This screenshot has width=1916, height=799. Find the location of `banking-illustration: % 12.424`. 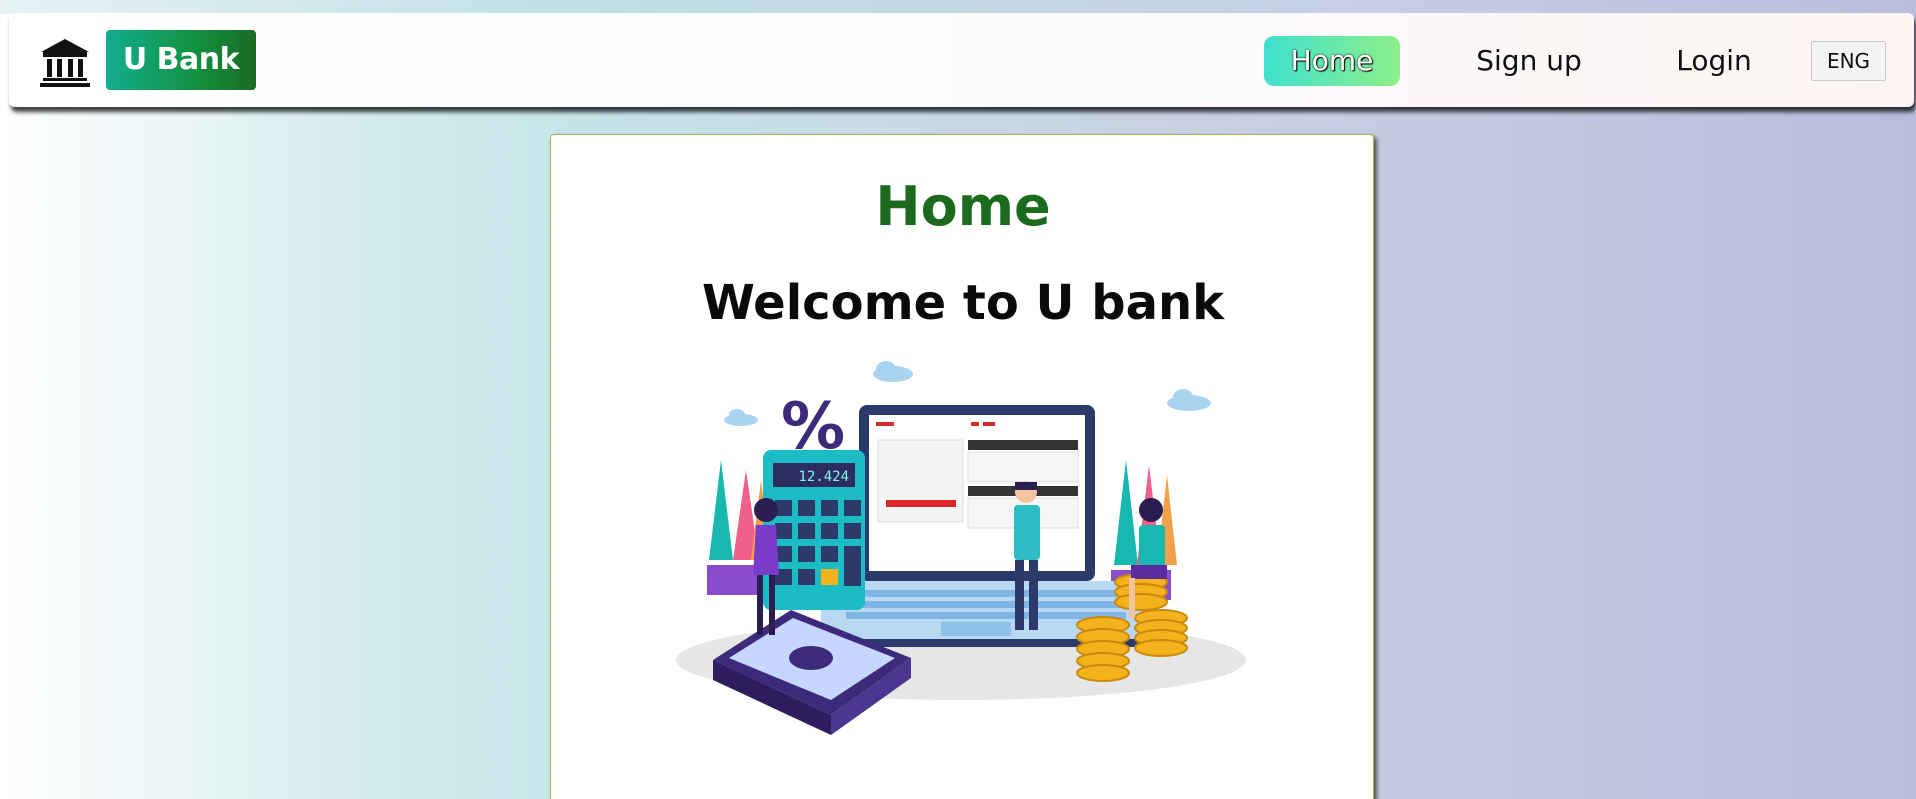

banking-illustration: % 12.424 is located at coordinates (961, 548).